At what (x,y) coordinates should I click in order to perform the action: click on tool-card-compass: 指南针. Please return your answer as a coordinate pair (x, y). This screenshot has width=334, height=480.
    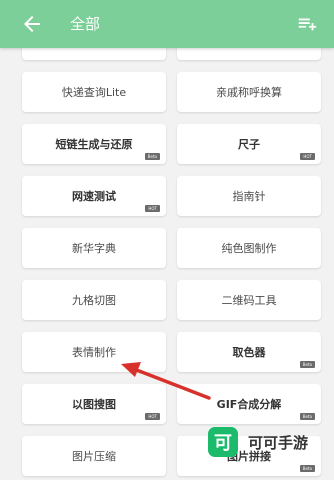
    Looking at the image, I should click on (249, 196).